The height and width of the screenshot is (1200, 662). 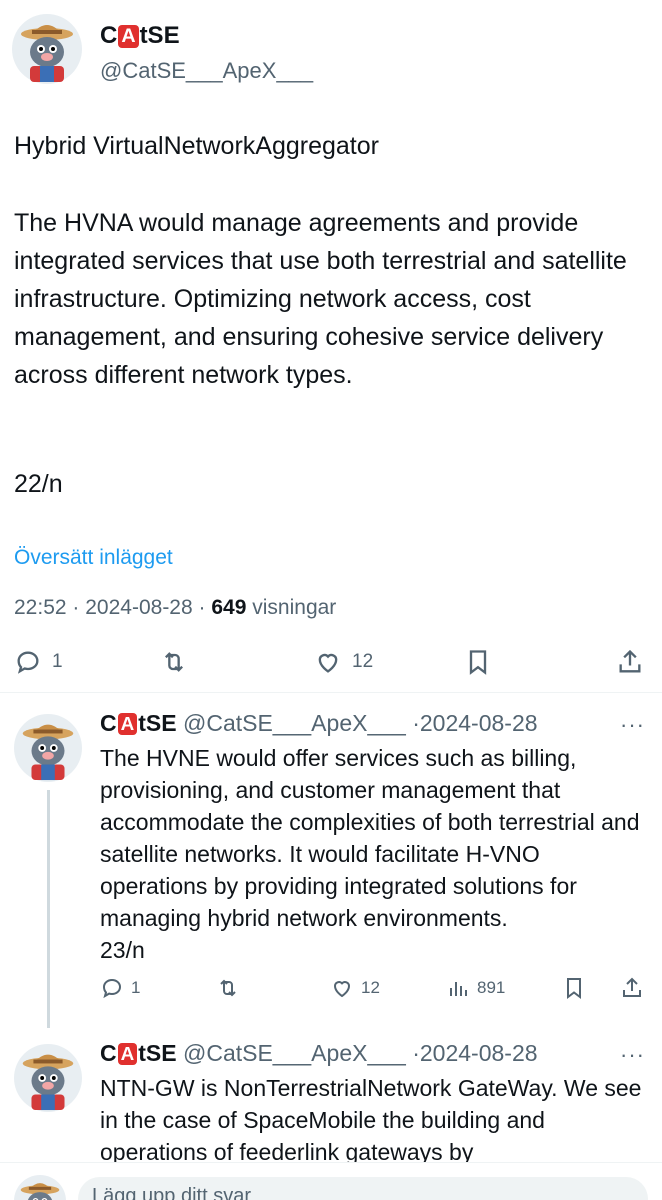 I want to click on tweet-actions: 1 12, so click(x=331, y=663).